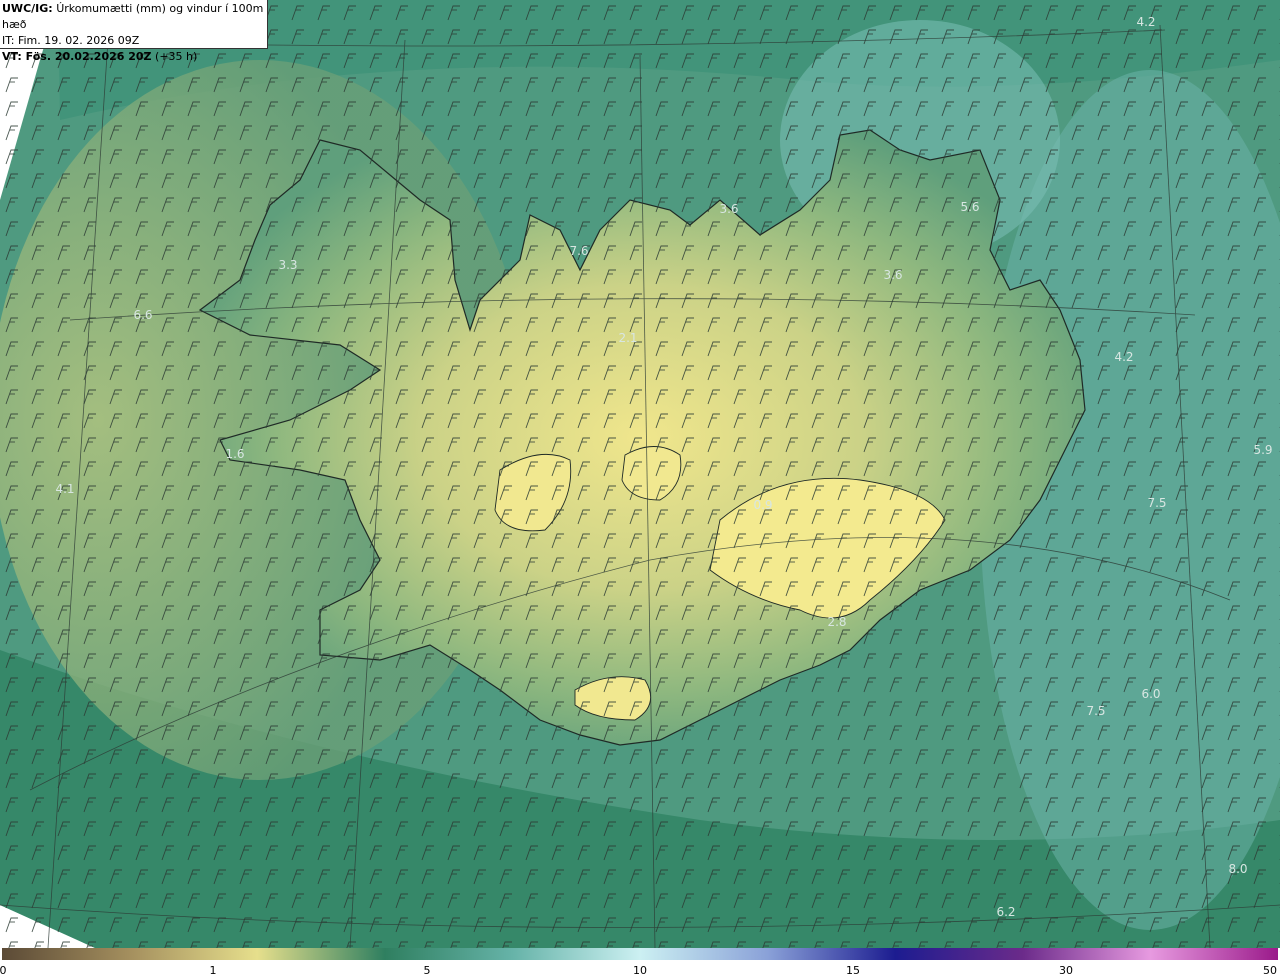  Describe the element at coordinates (640, 970) in the screenshot. I see `colorbar-tick-label: 10` at that location.